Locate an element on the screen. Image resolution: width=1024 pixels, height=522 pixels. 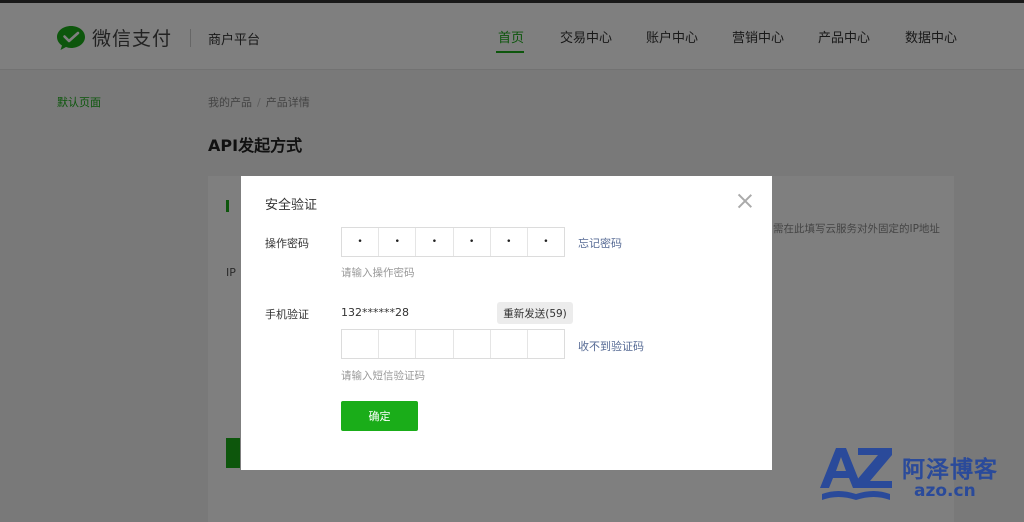
code-not-received-link: 收不到验证码 is located at coordinates (611, 346).